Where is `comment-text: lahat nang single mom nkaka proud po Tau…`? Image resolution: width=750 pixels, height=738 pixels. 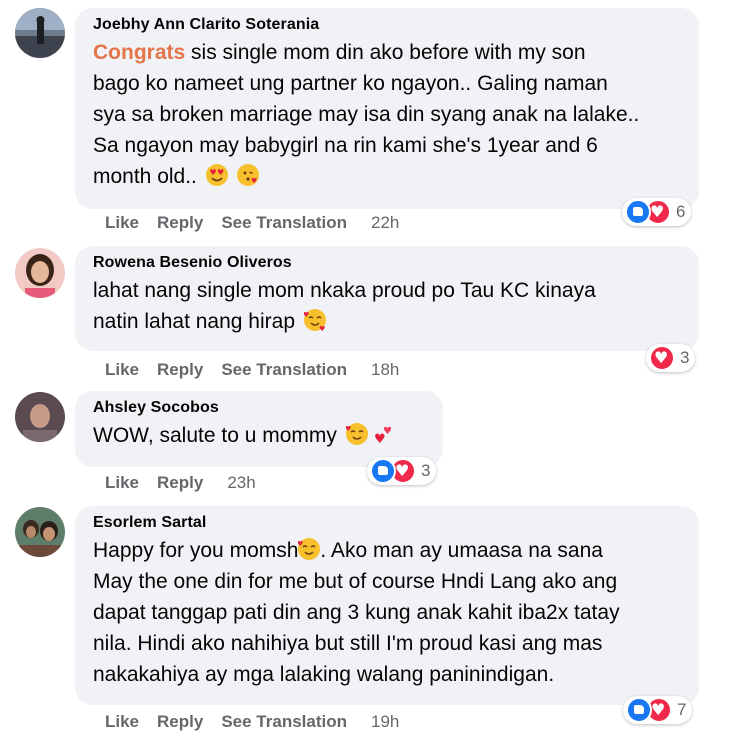 comment-text: lahat nang single mom nkaka proud po Tau… is located at coordinates (344, 306).